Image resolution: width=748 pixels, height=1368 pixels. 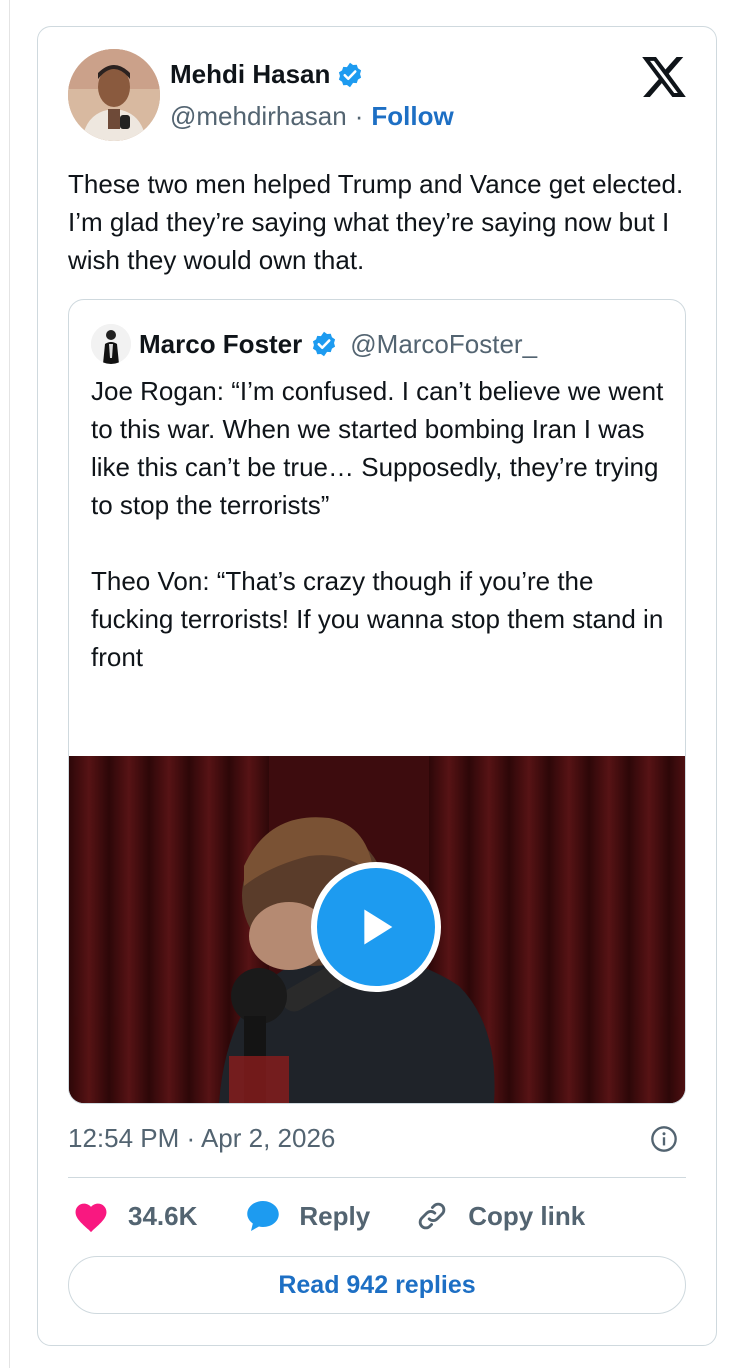 What do you see at coordinates (377, 1177) in the screenshot?
I see `divider` at bounding box center [377, 1177].